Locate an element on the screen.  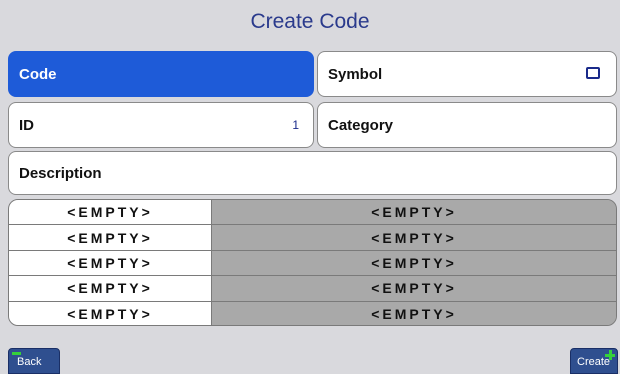
create-button: Create is located at coordinates (594, 361).